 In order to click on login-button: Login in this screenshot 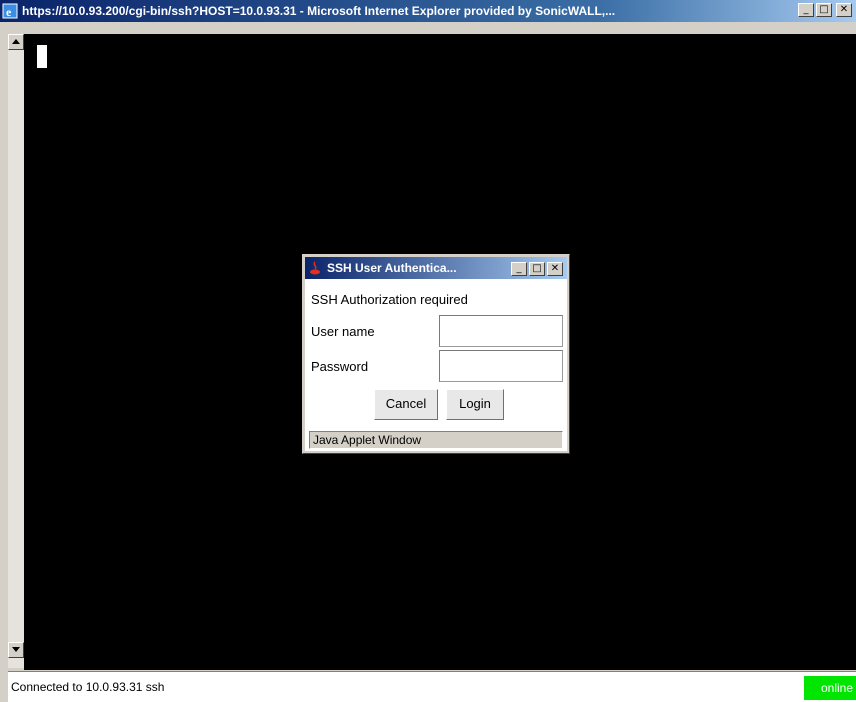, I will do `click(475, 404)`.